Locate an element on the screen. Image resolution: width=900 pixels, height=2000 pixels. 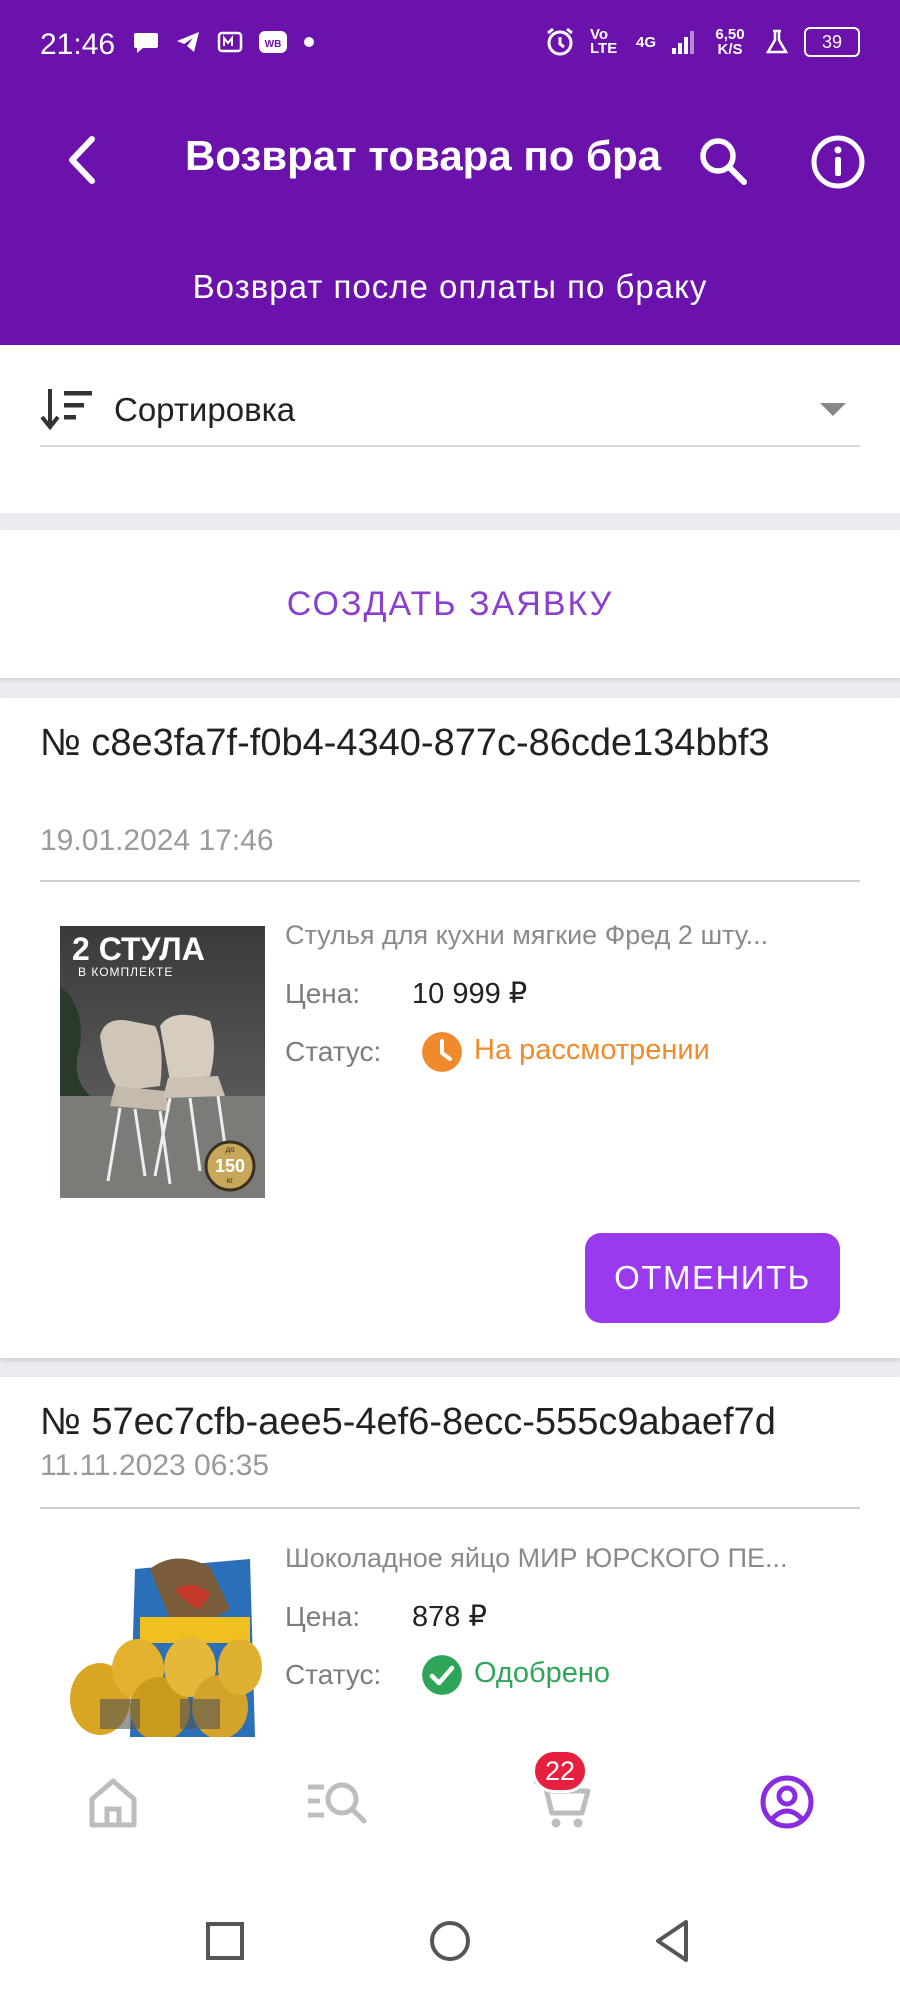
price-value: 10 999 ₽ is located at coordinates (470, 994).